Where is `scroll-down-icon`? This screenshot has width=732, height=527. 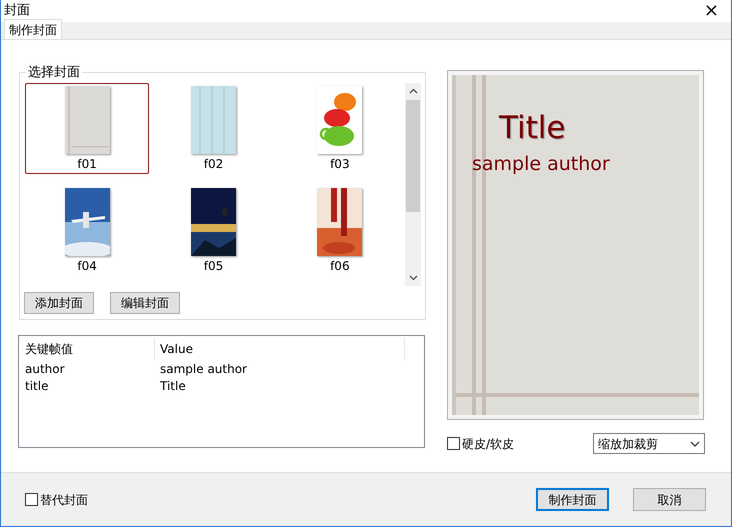 scroll-down-icon is located at coordinates (413, 278).